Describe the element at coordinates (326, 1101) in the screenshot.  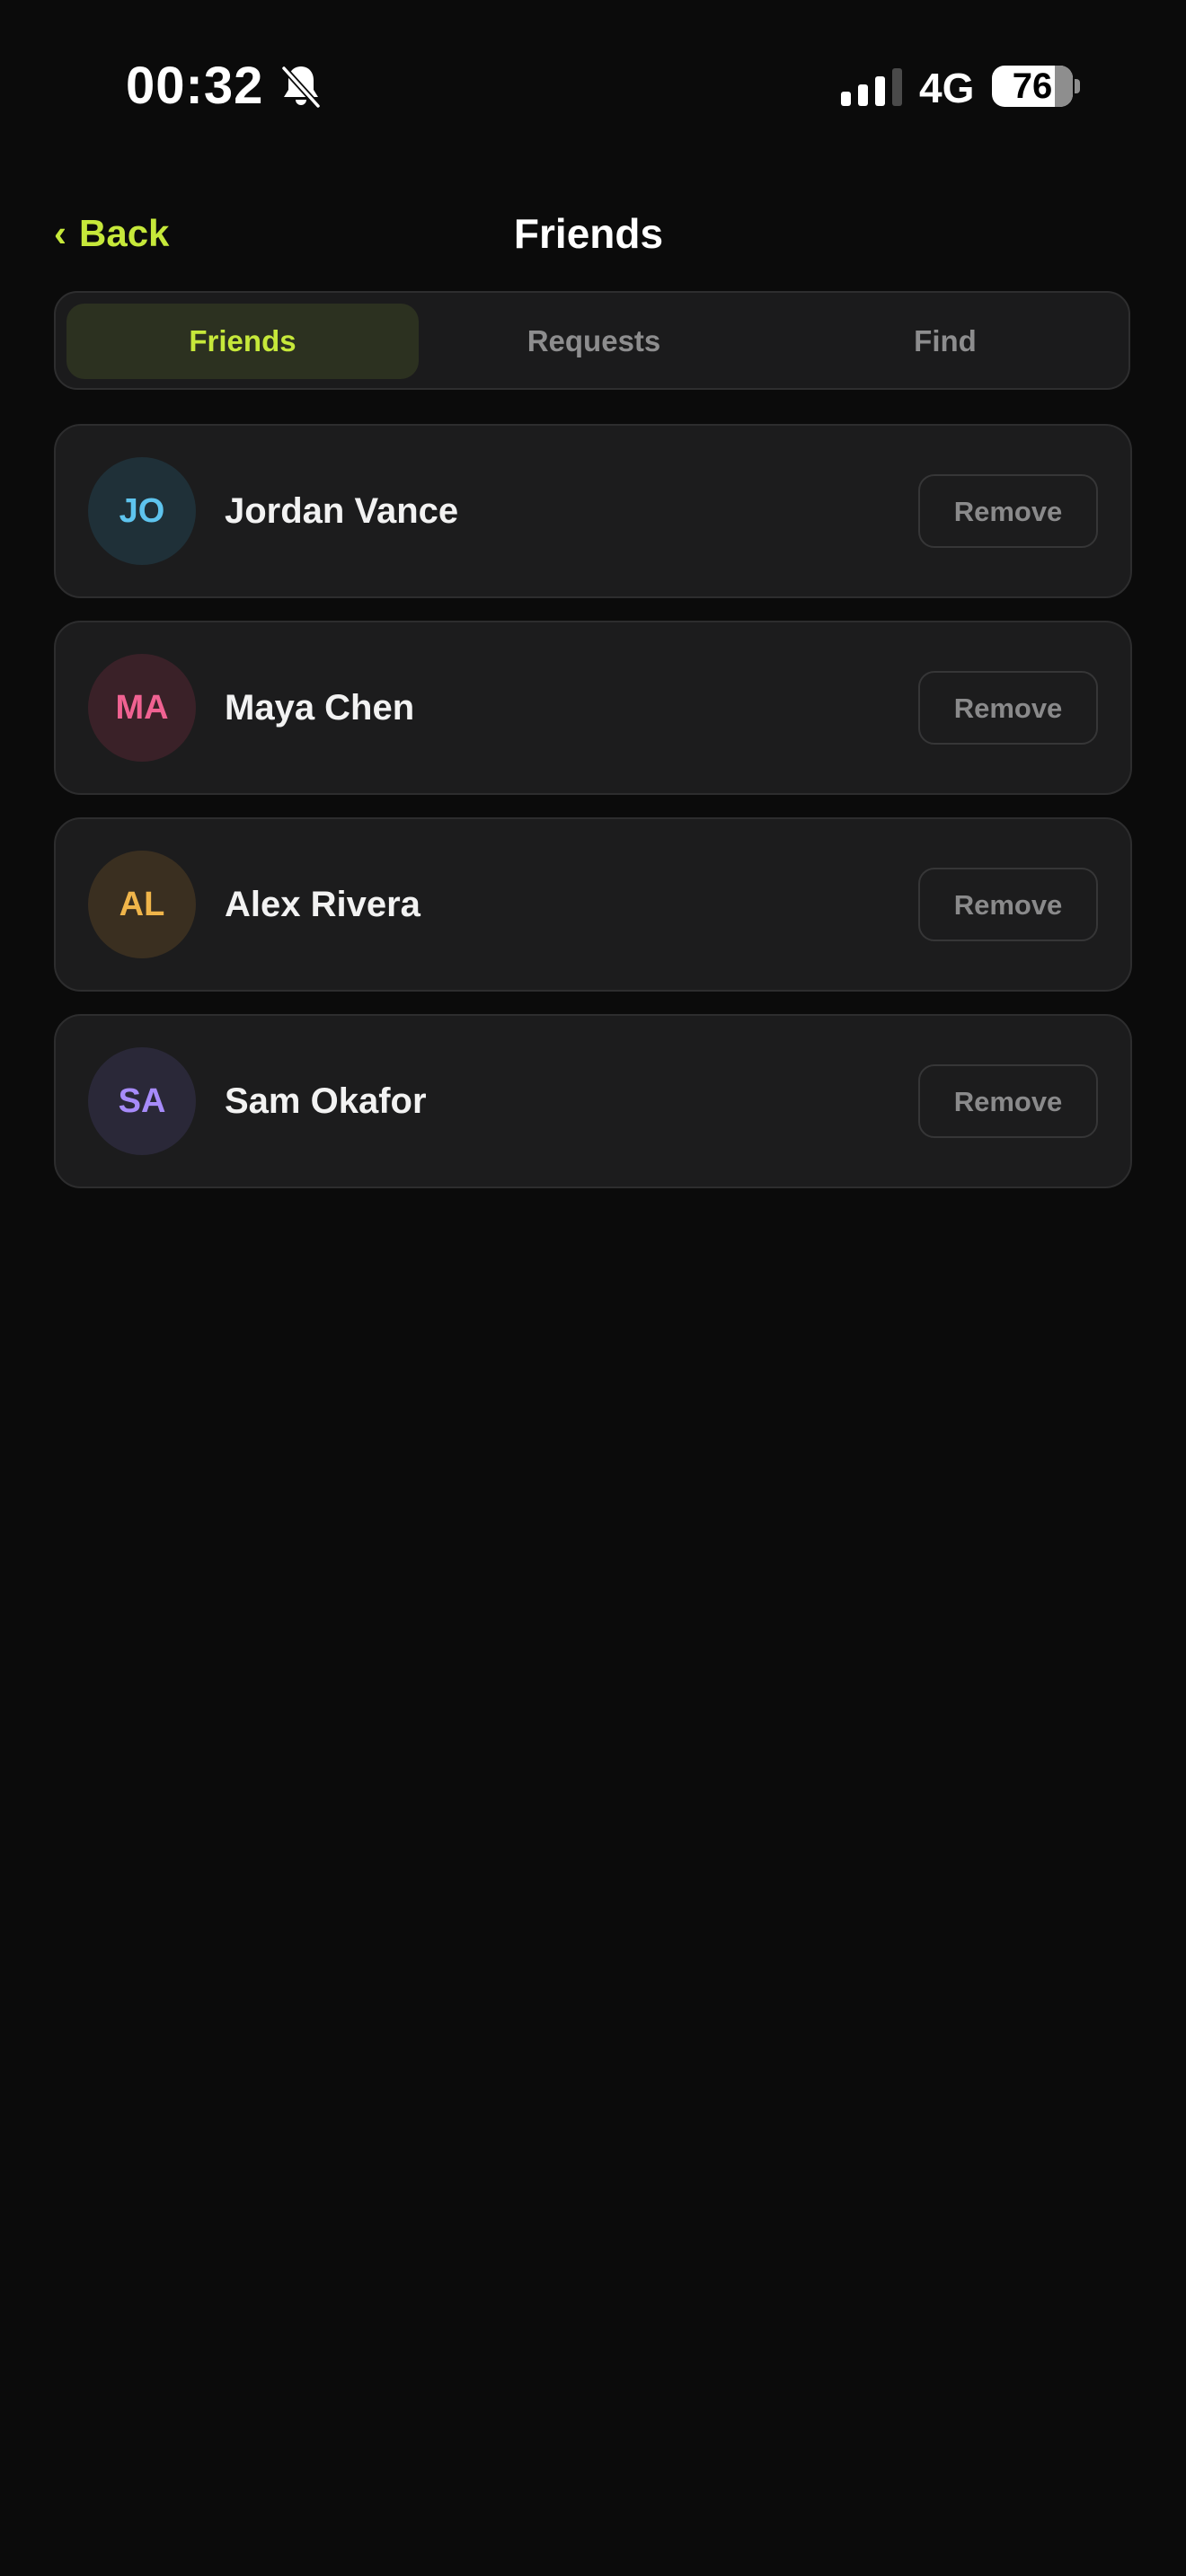
I see `friend-name: Sam Okafor` at that location.